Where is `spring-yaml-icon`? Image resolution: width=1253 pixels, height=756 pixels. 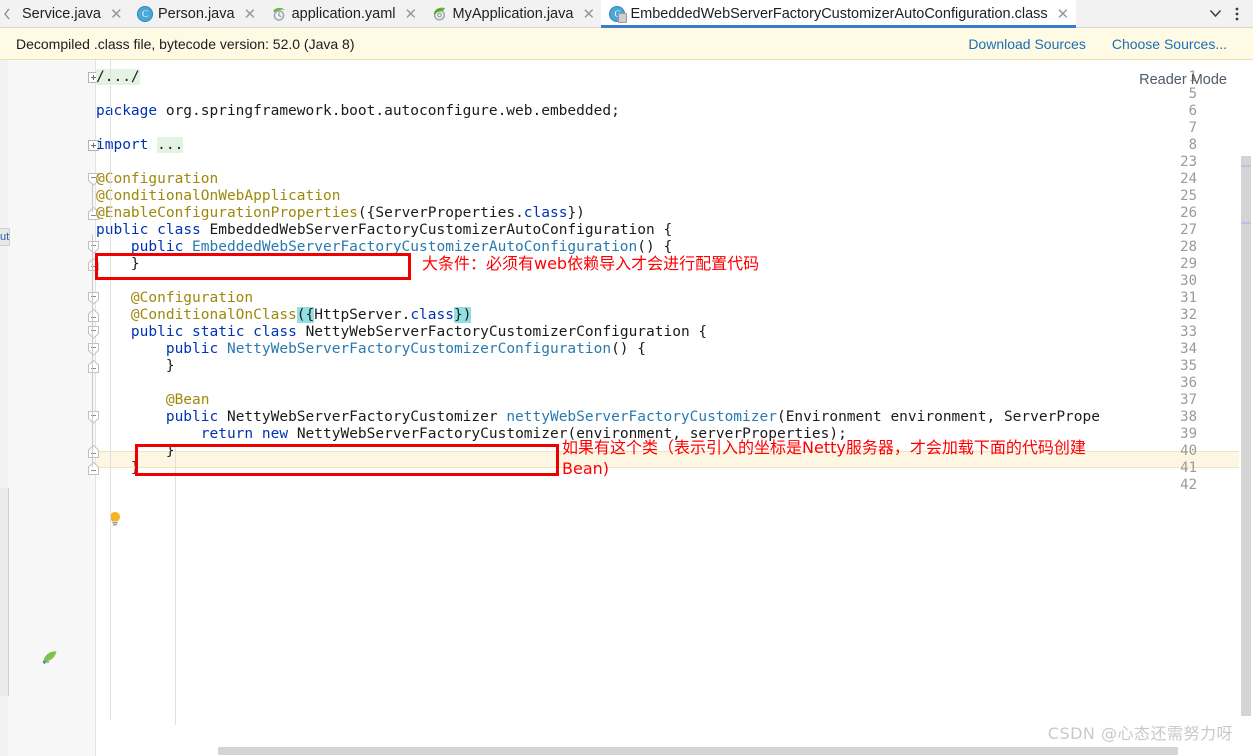
spring-yaml-icon is located at coordinates (279, 14).